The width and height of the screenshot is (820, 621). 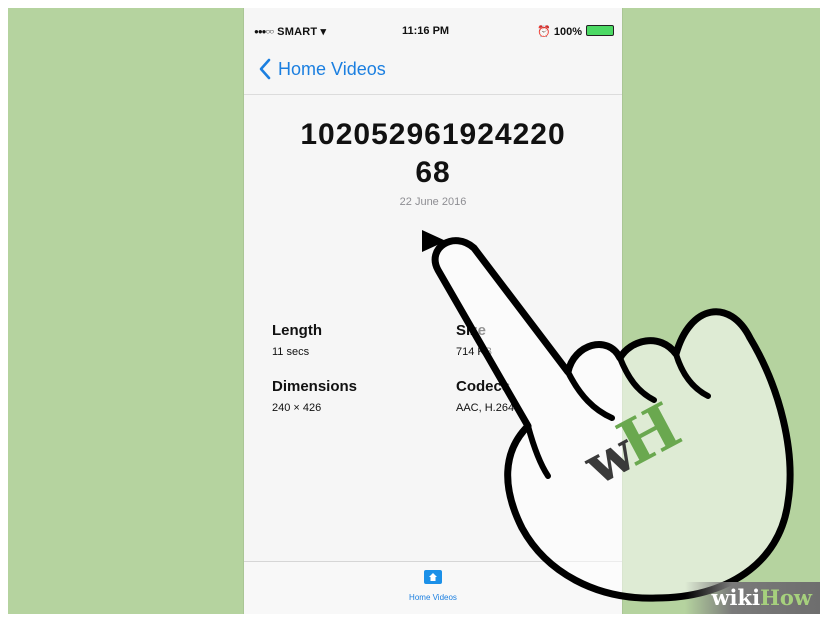 I want to click on watermark-wiki: wiki, so click(x=736, y=597).